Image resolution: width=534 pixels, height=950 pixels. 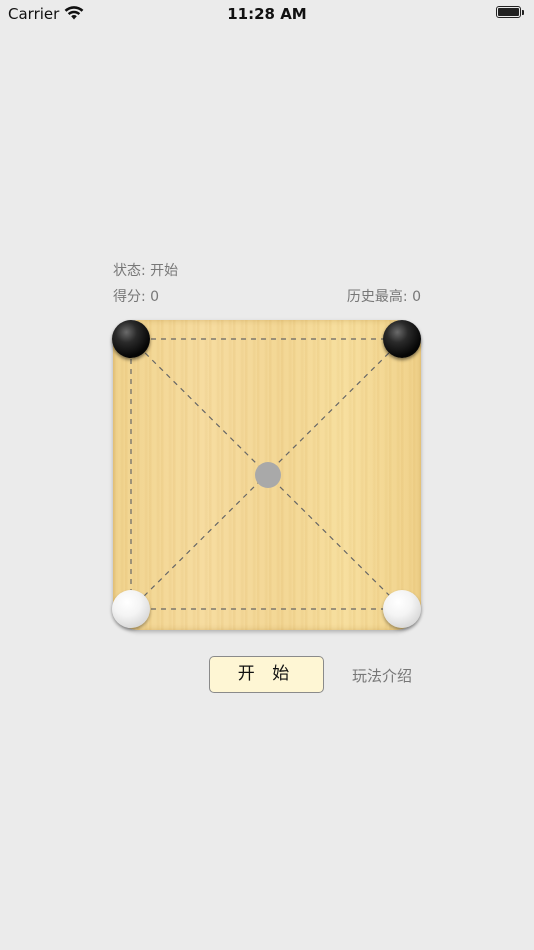 I want to click on white-piece-bottom-left, so click(x=131, y=609).